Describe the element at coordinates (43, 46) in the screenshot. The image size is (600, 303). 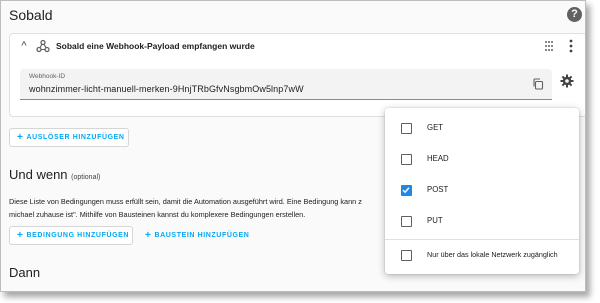
I see `webhook-icon` at that location.